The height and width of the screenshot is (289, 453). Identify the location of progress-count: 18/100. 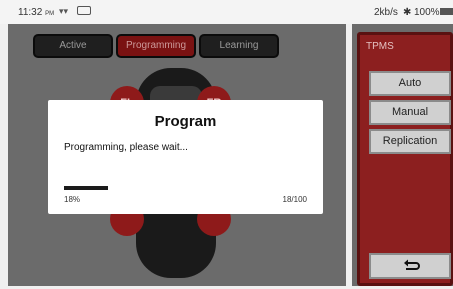
(294, 199).